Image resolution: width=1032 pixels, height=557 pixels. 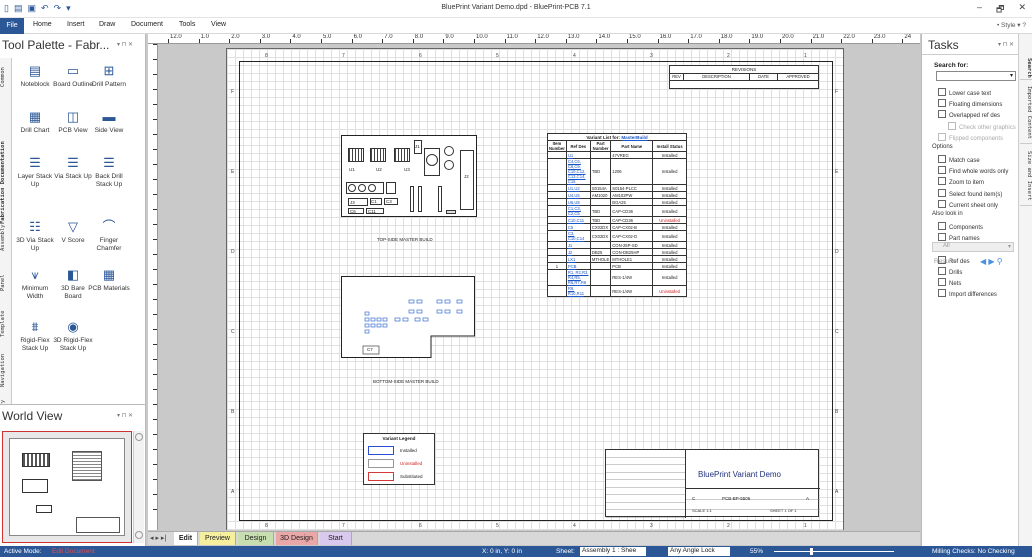 What do you see at coordinates (617, 155) in the screenshot?
I see `variant-row: U1 47VREG Installed` at bounding box center [617, 155].